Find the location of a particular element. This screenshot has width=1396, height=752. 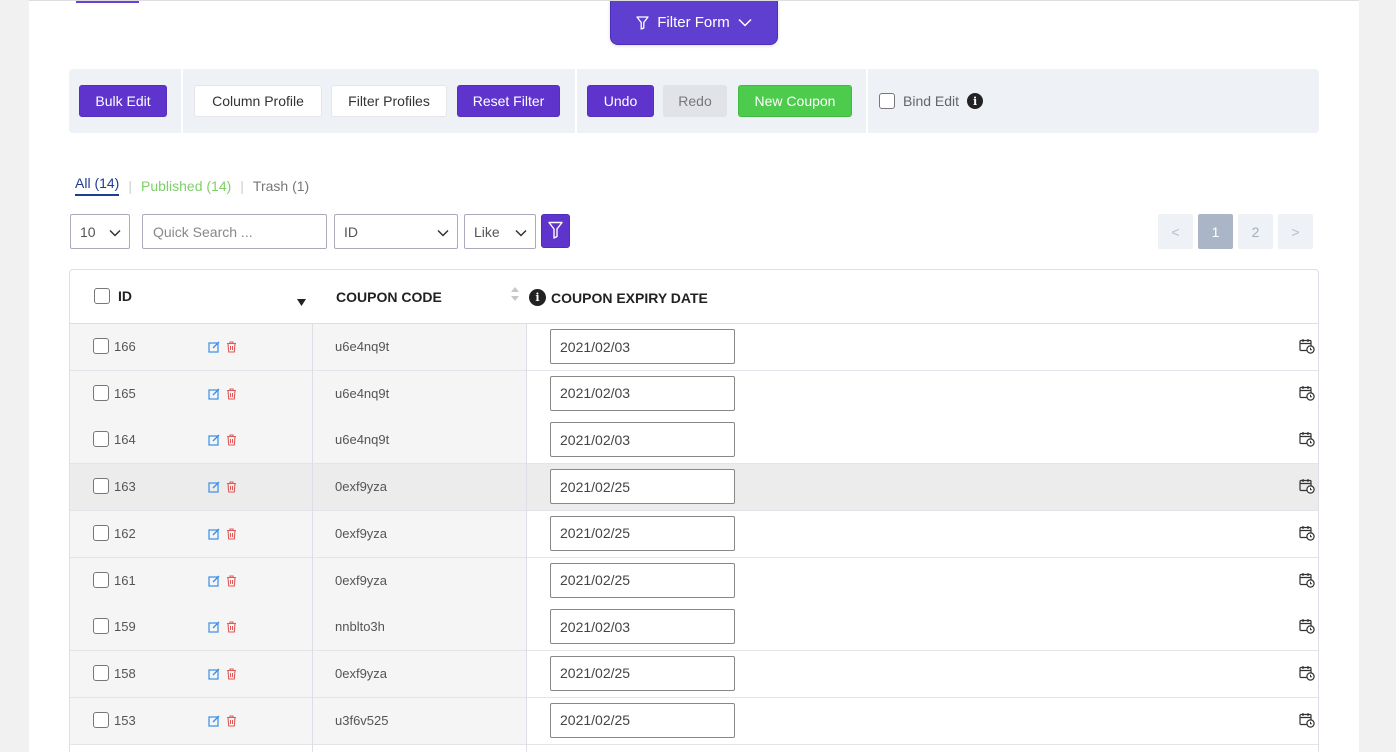

search-operator-select: Like is located at coordinates (500, 231).